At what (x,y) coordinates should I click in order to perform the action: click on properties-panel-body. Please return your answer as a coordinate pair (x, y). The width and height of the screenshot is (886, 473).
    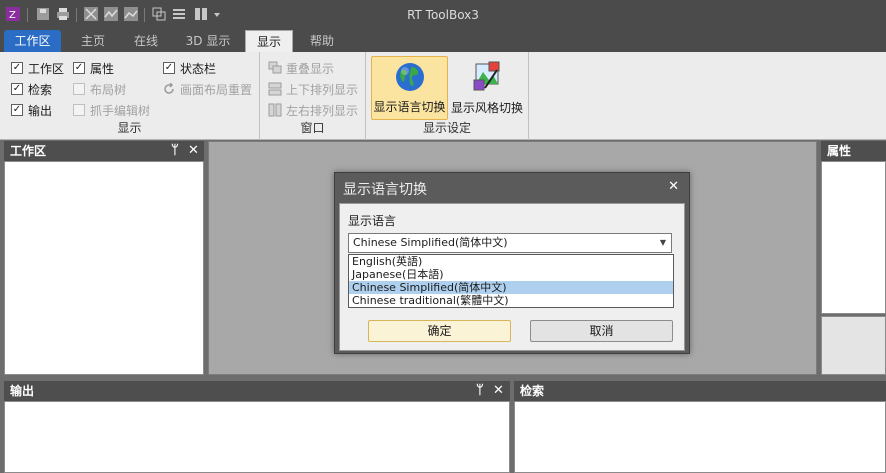
    Looking at the image, I should click on (853, 237).